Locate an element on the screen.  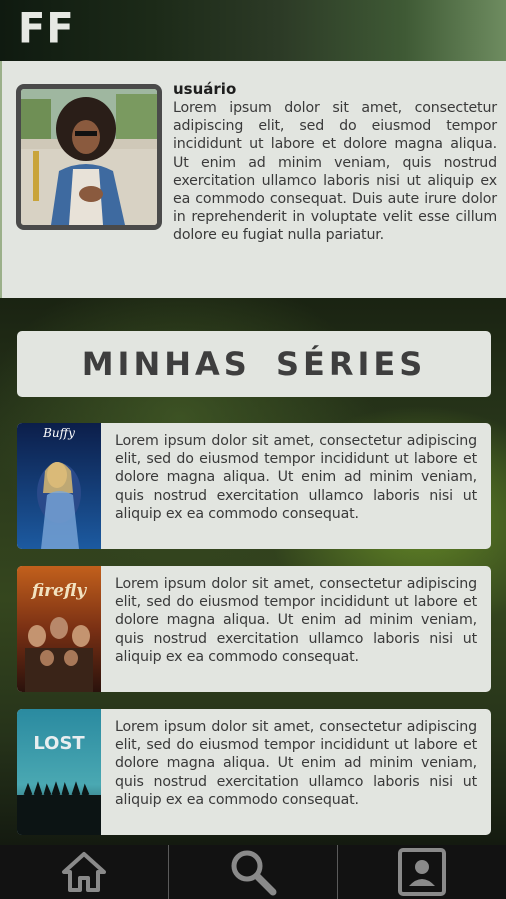
bottom-nav is located at coordinates (253, 872).